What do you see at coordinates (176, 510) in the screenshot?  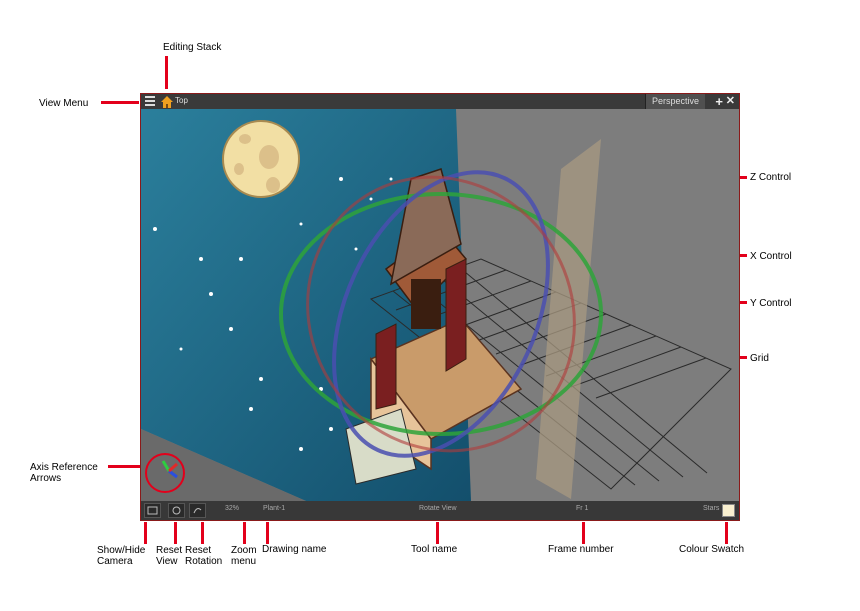 I see `reset-view-icon` at bounding box center [176, 510].